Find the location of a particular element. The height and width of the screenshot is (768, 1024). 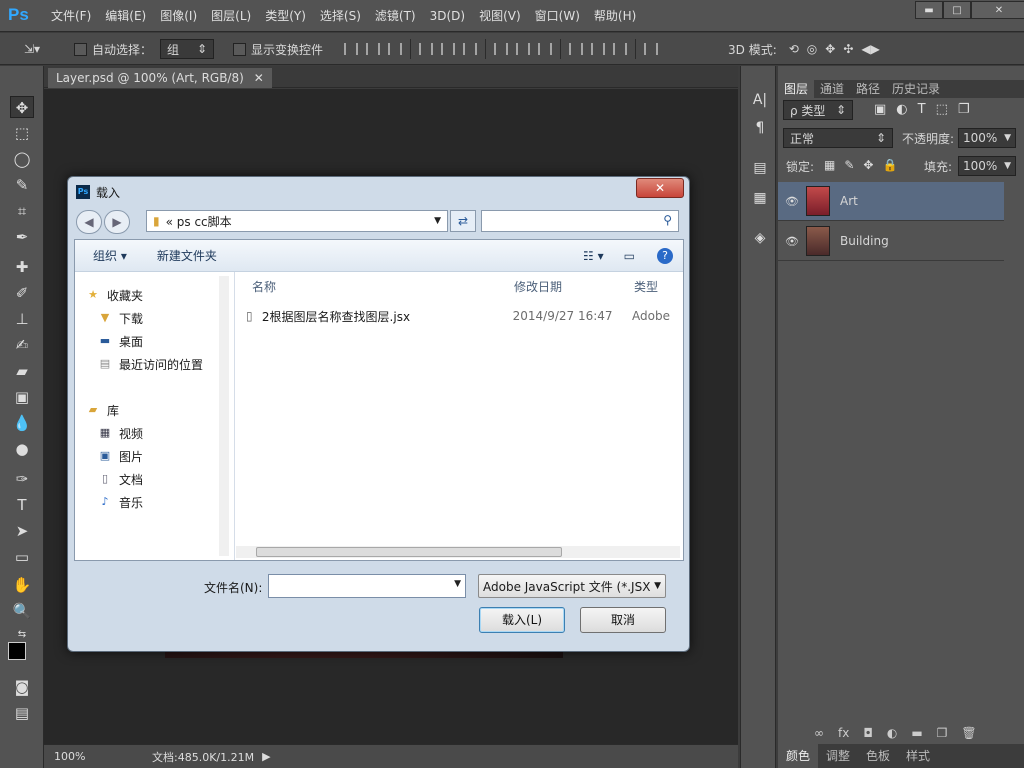

address-bar: ▮ « ps cc脚本 ▼ is located at coordinates (297, 221).